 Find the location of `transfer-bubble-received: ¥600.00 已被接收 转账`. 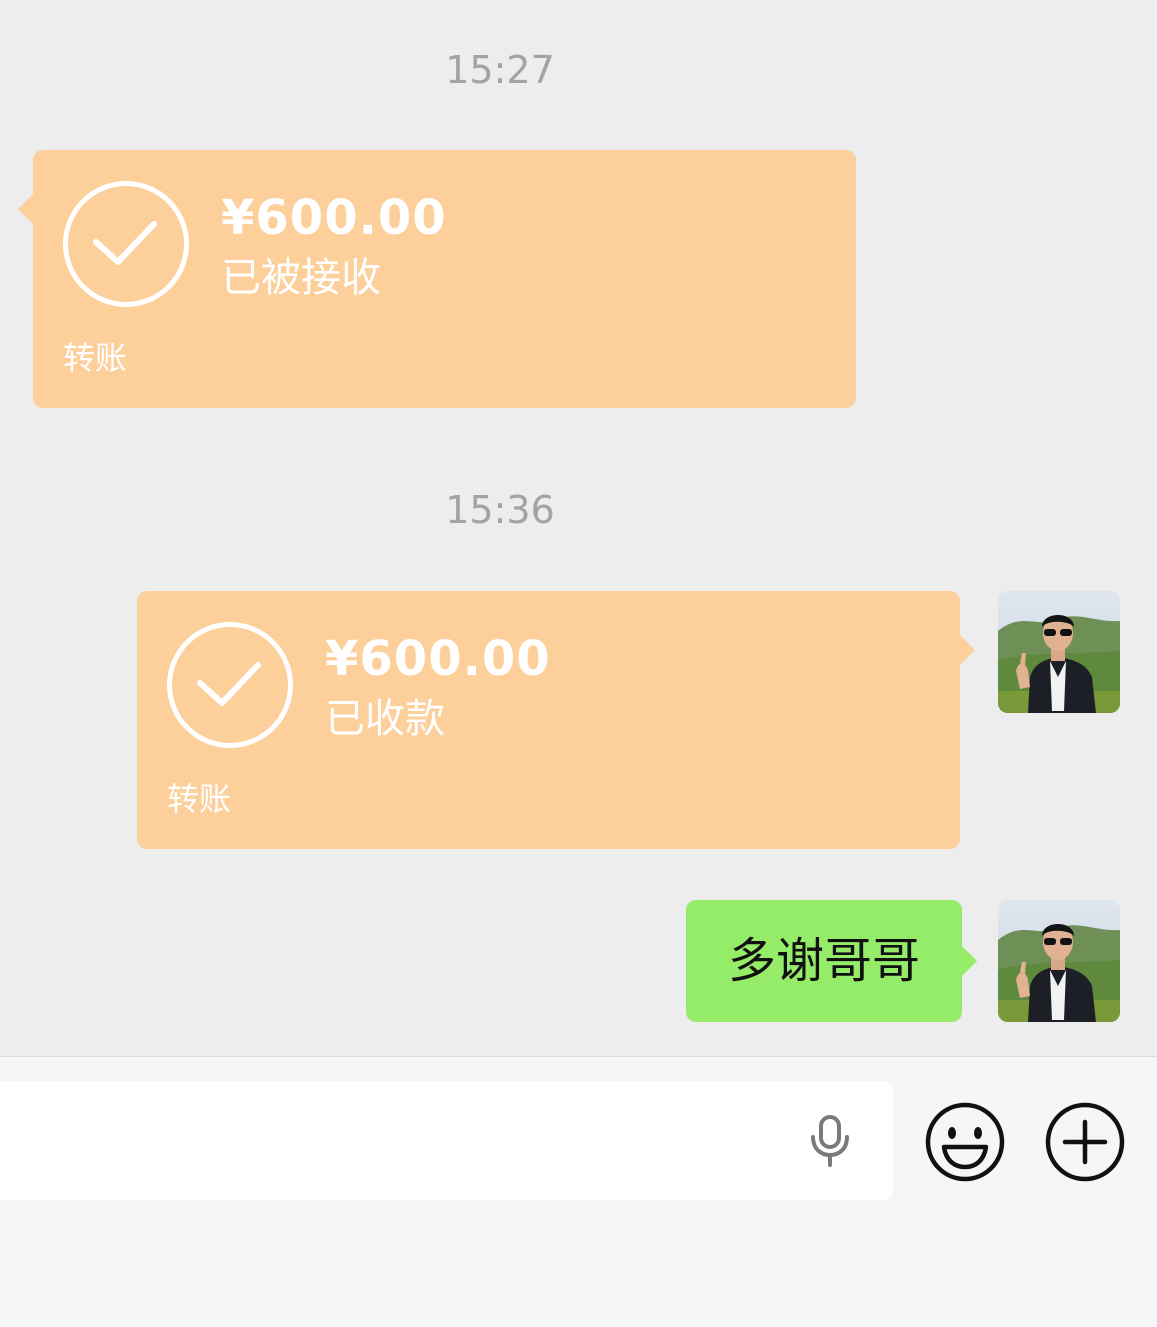

transfer-bubble-received: ¥600.00 已被接收 转账 is located at coordinates (437, 279).